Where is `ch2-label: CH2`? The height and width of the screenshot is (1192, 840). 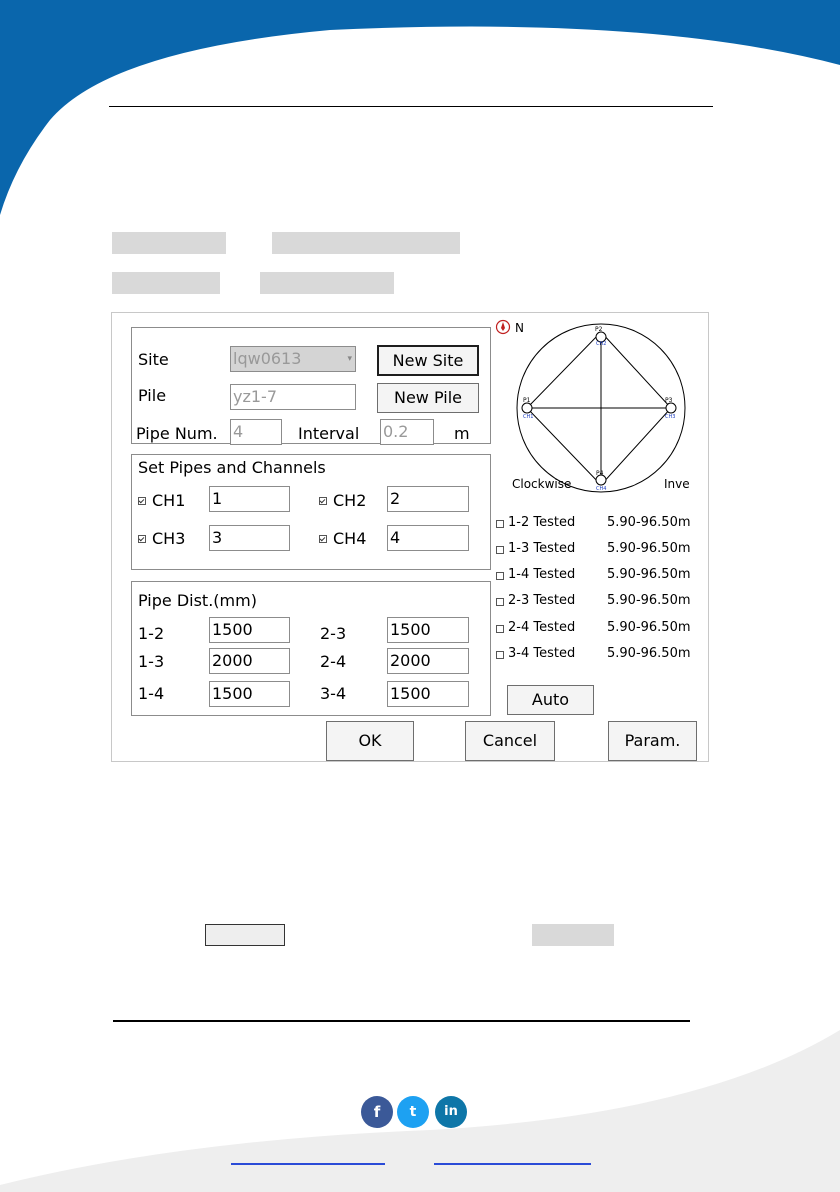
ch2-label: CH2 is located at coordinates (350, 500).